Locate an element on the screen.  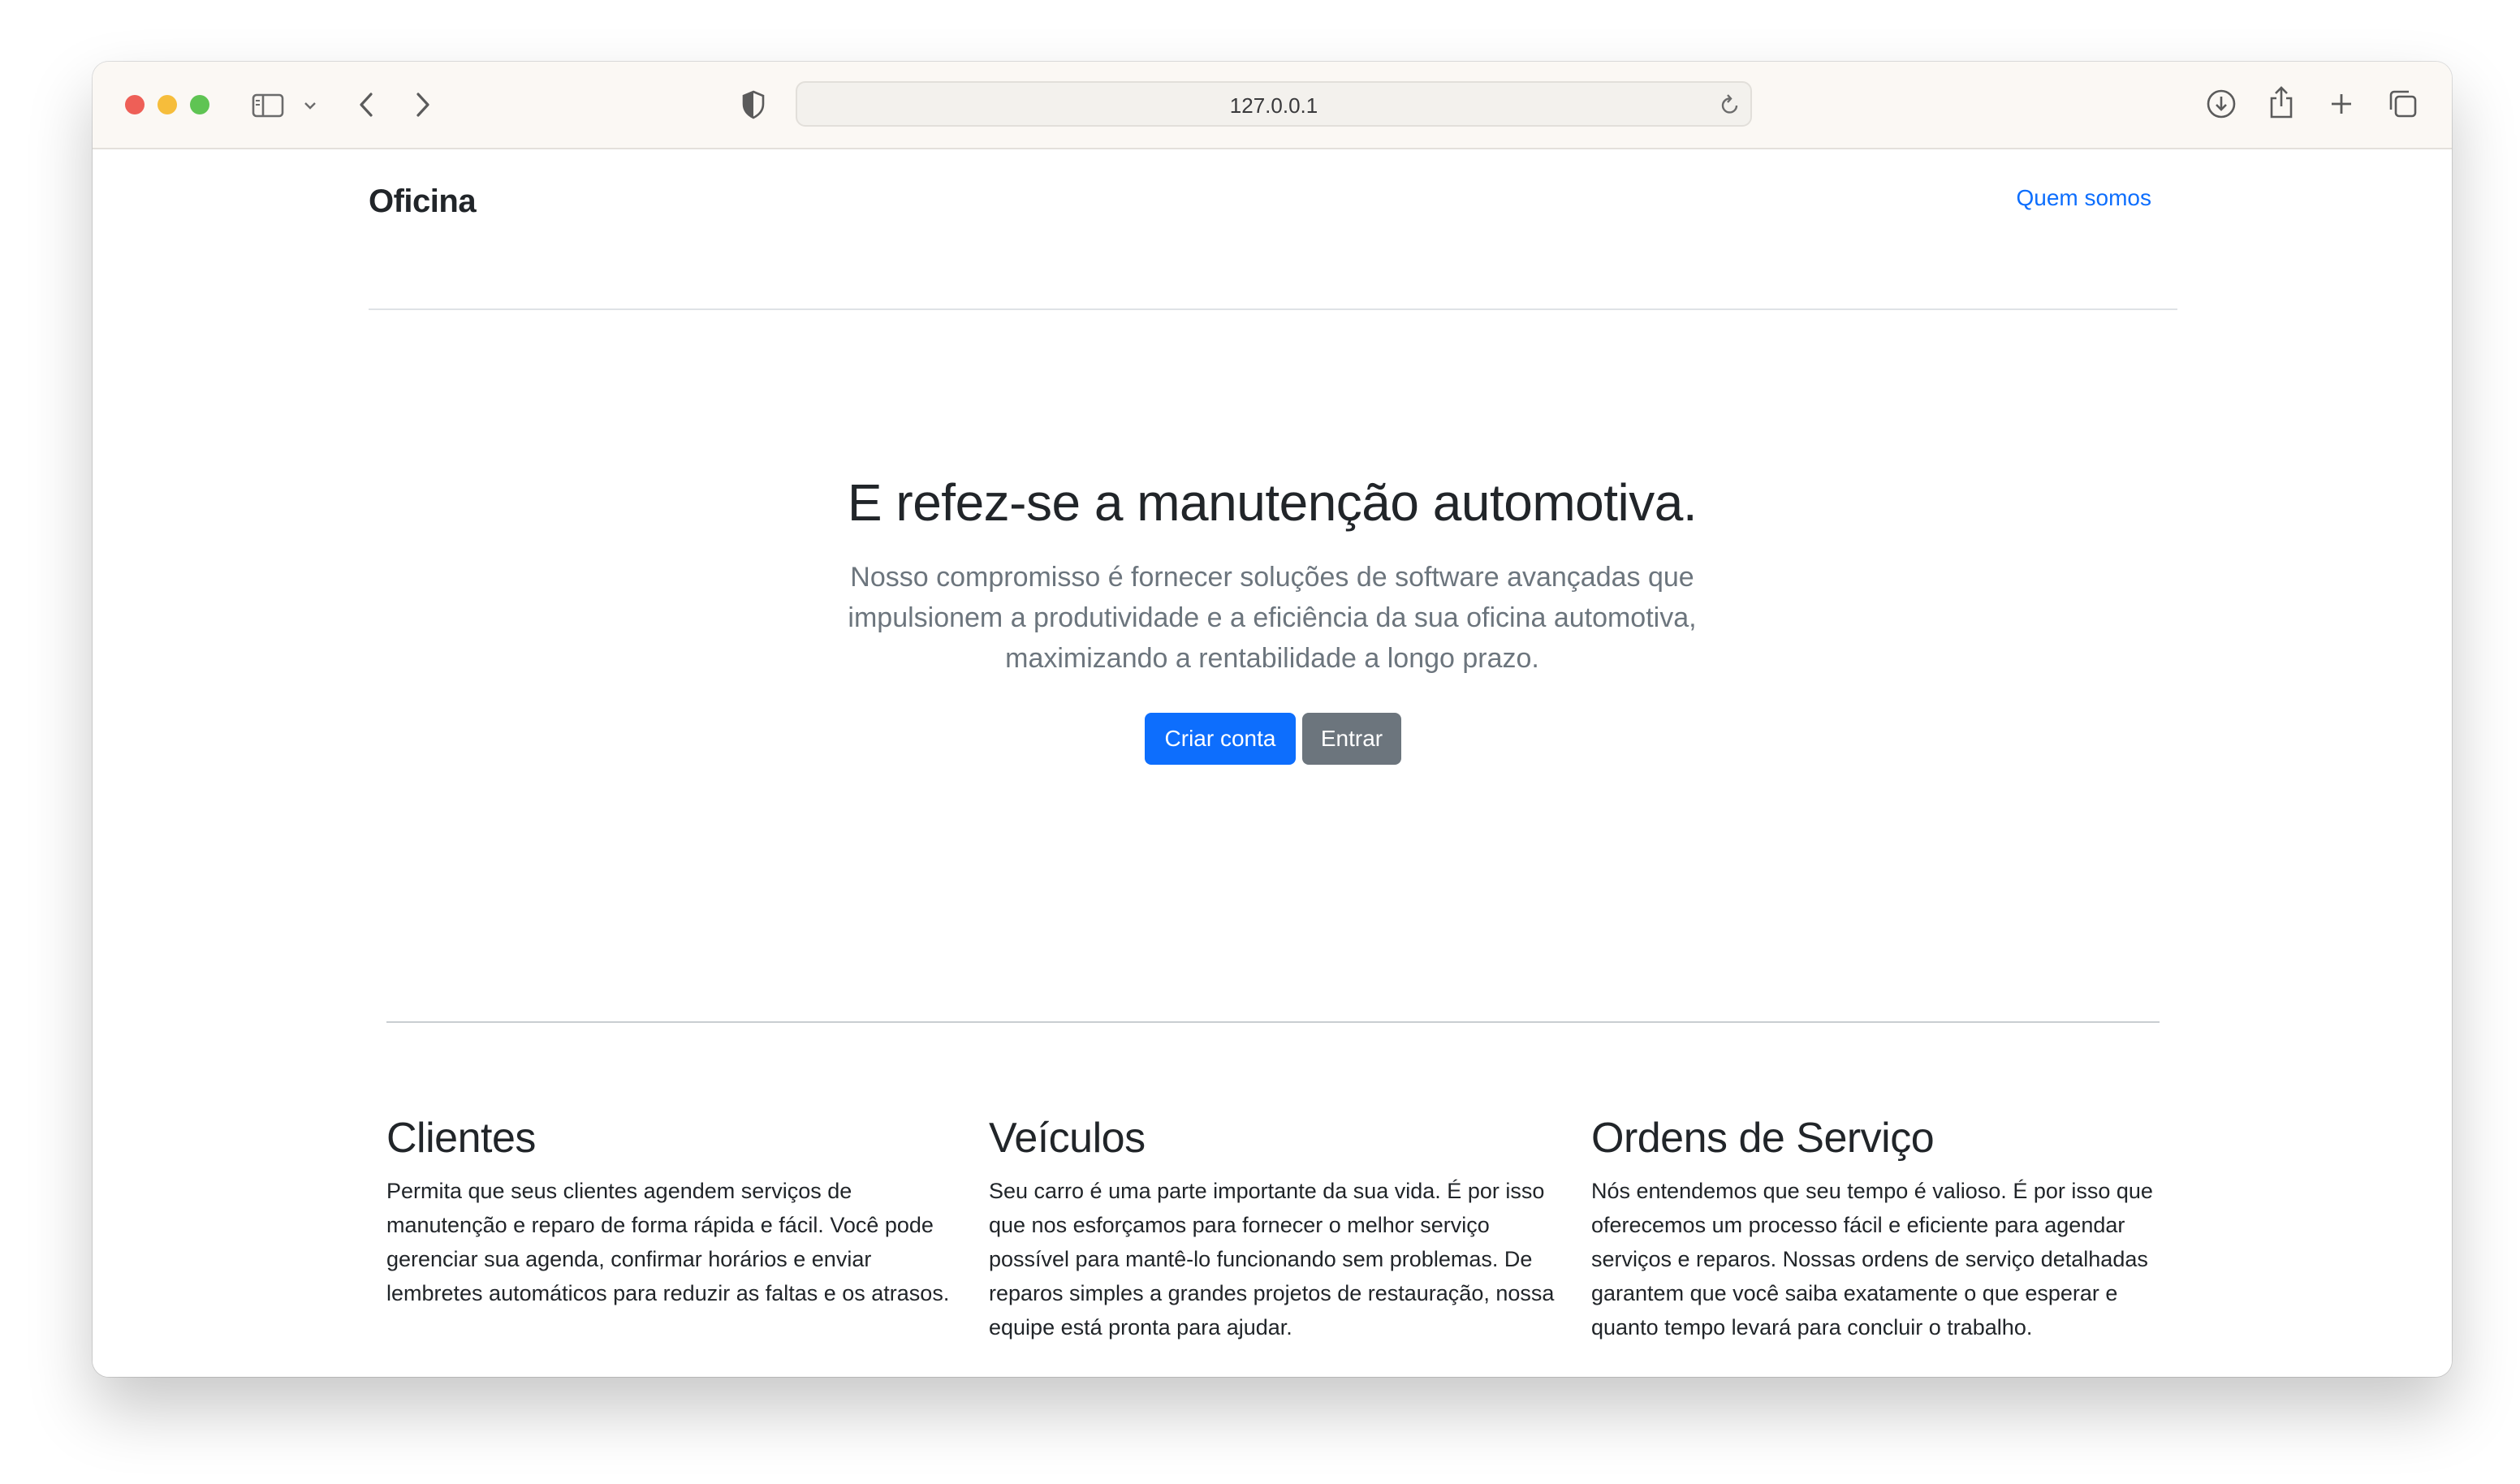
reload-icon is located at coordinates (1730, 105).